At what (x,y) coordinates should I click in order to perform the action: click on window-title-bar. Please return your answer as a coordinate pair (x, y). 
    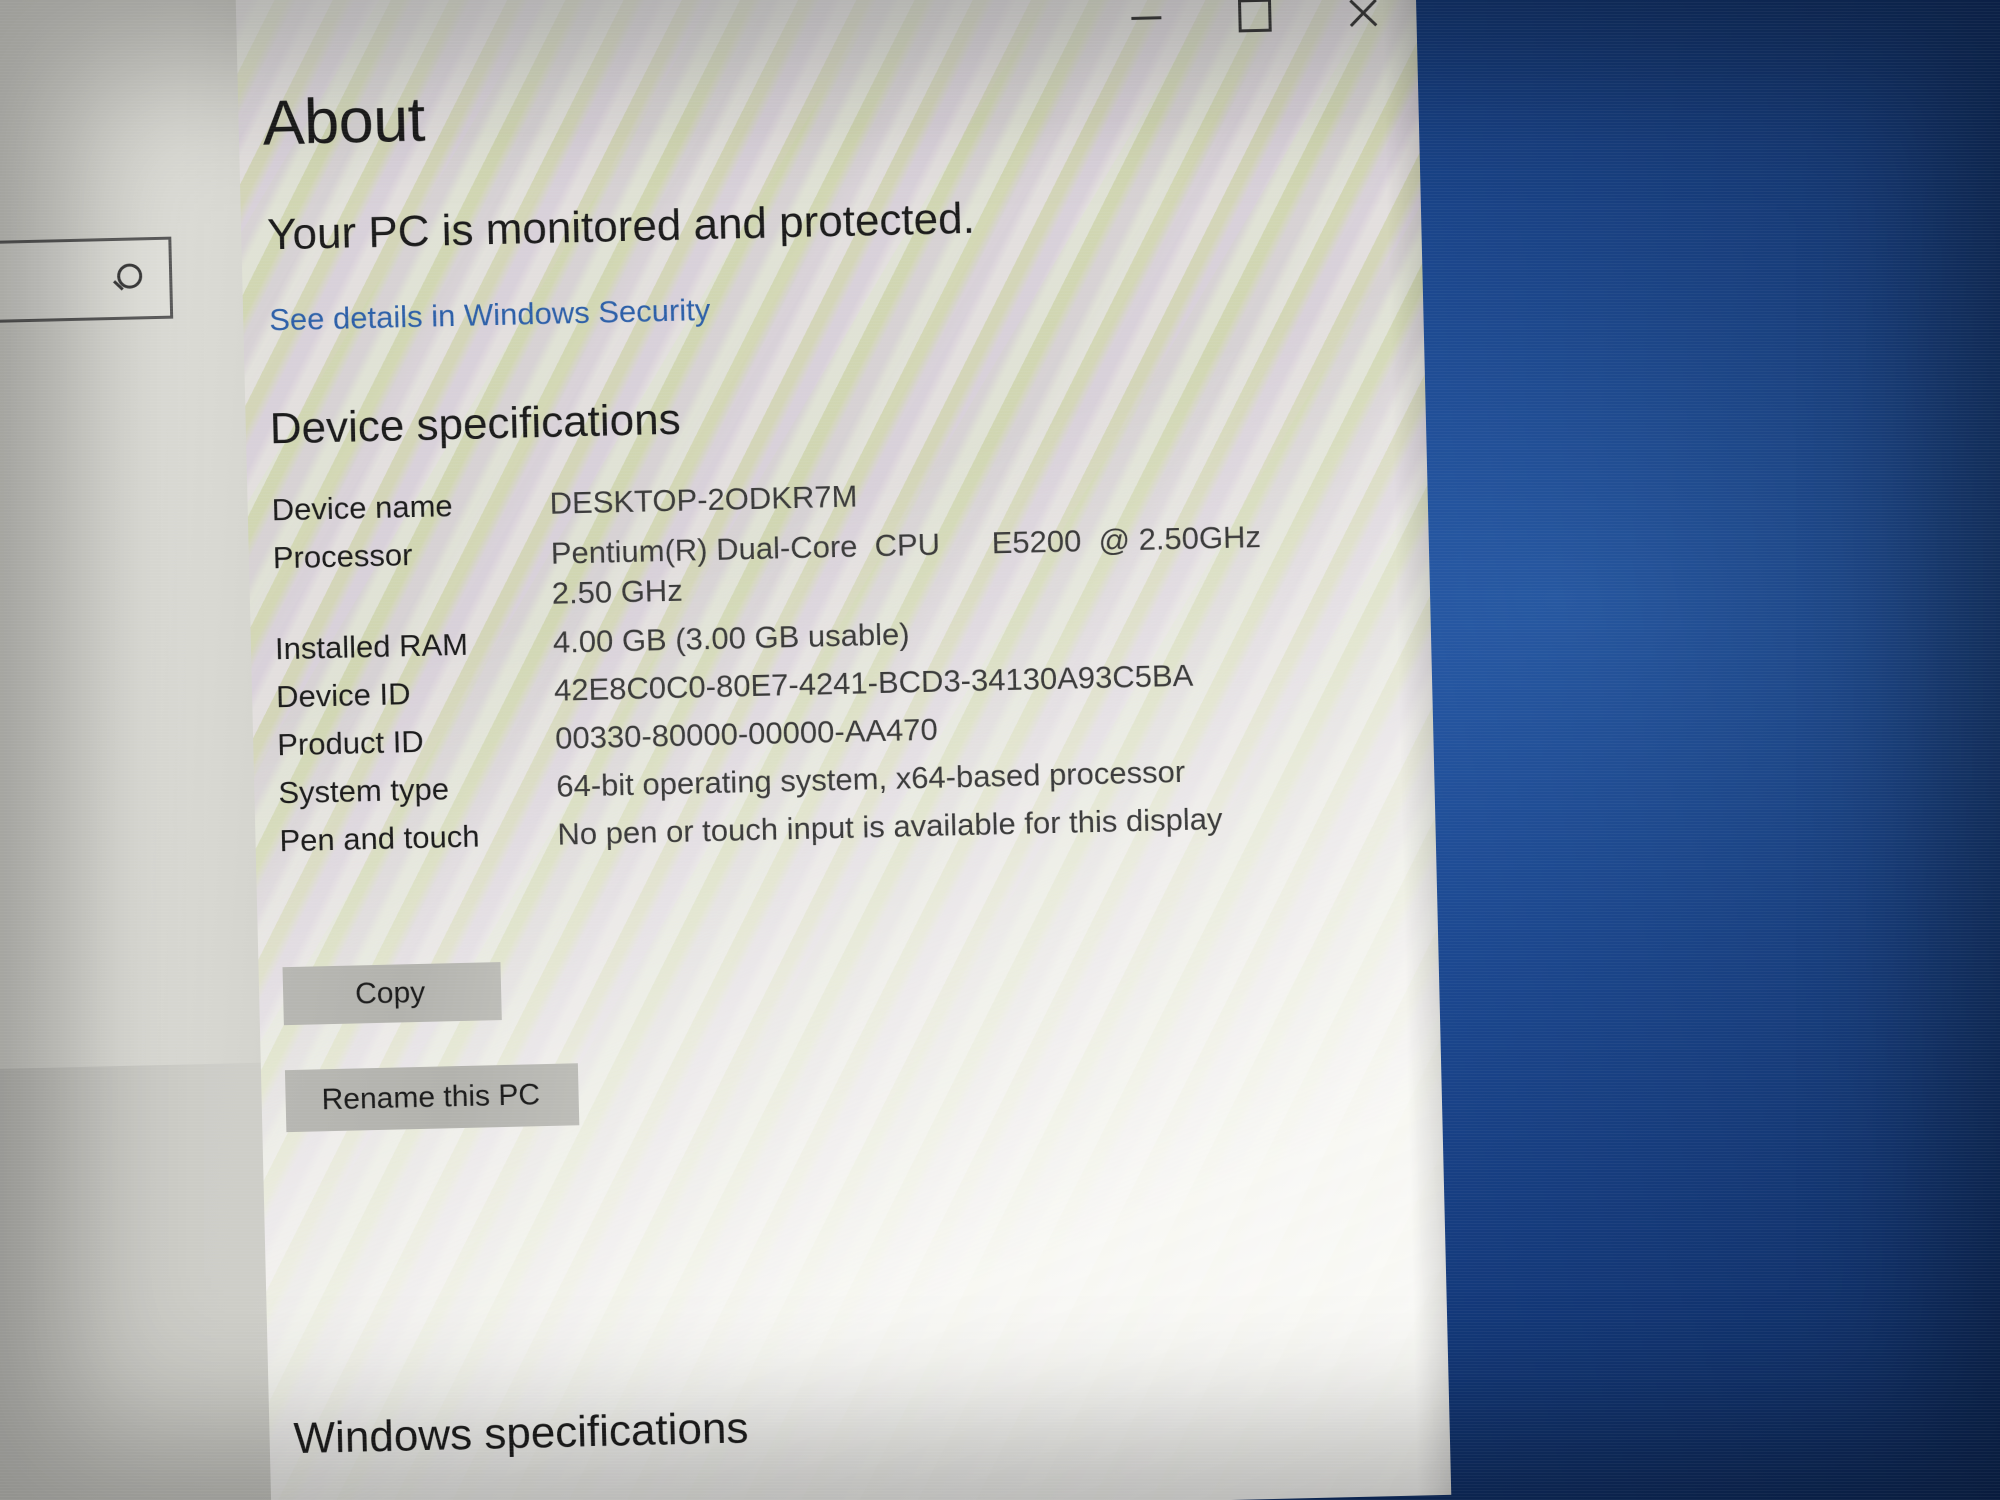
    Looking at the image, I should click on (1254, 31).